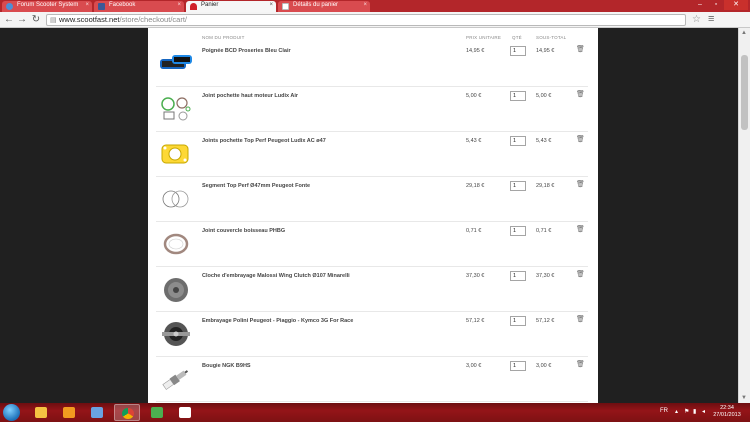  What do you see at coordinates (47, 6) in the screenshot?
I see `tab-forum: Forum Scooter System ×` at bounding box center [47, 6].